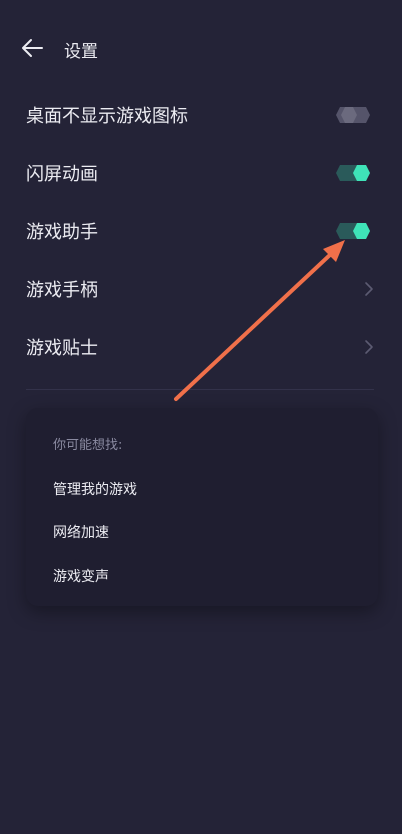  I want to click on setting-row-hide-desktop-icon: 桌面不显示游戏图标, so click(201, 115).